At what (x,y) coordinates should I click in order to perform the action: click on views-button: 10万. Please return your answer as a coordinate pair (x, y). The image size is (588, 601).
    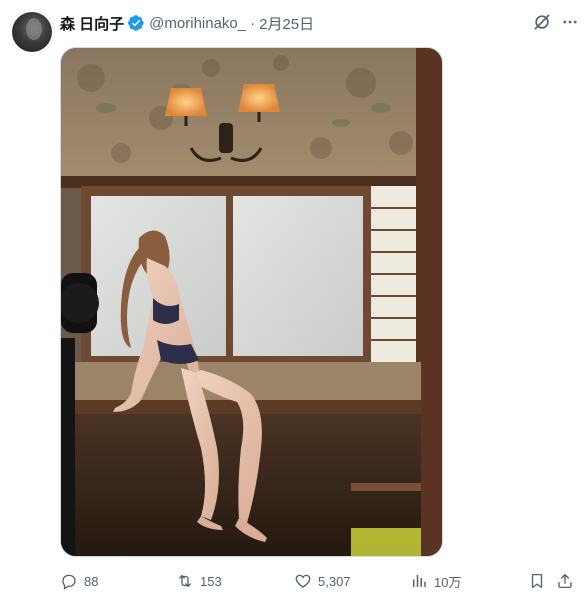
    Looking at the image, I should click on (435, 581).